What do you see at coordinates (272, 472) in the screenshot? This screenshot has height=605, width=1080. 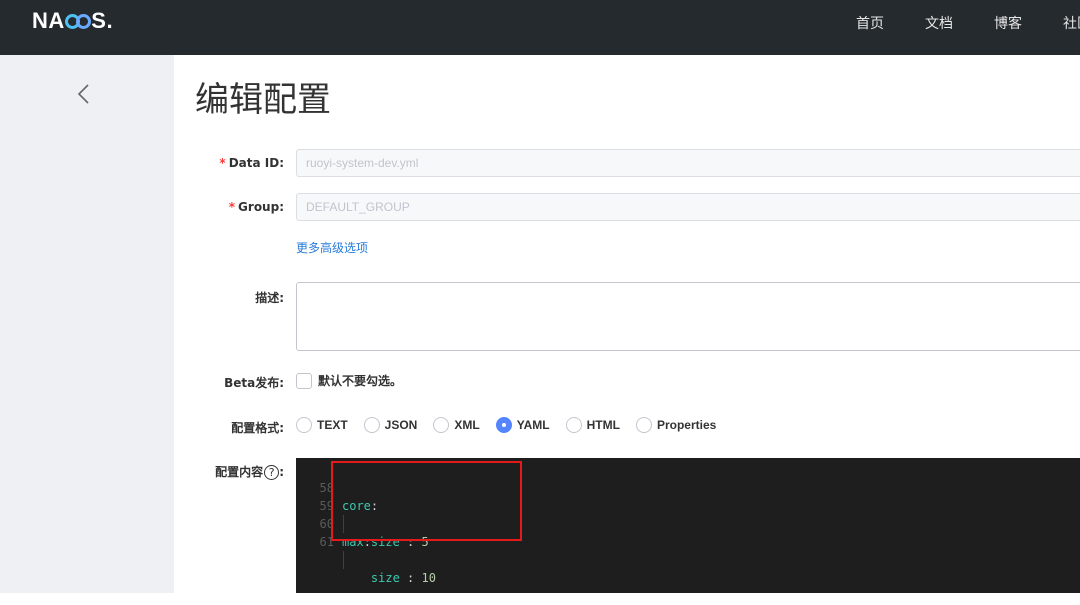 I see `help-icon: ?` at bounding box center [272, 472].